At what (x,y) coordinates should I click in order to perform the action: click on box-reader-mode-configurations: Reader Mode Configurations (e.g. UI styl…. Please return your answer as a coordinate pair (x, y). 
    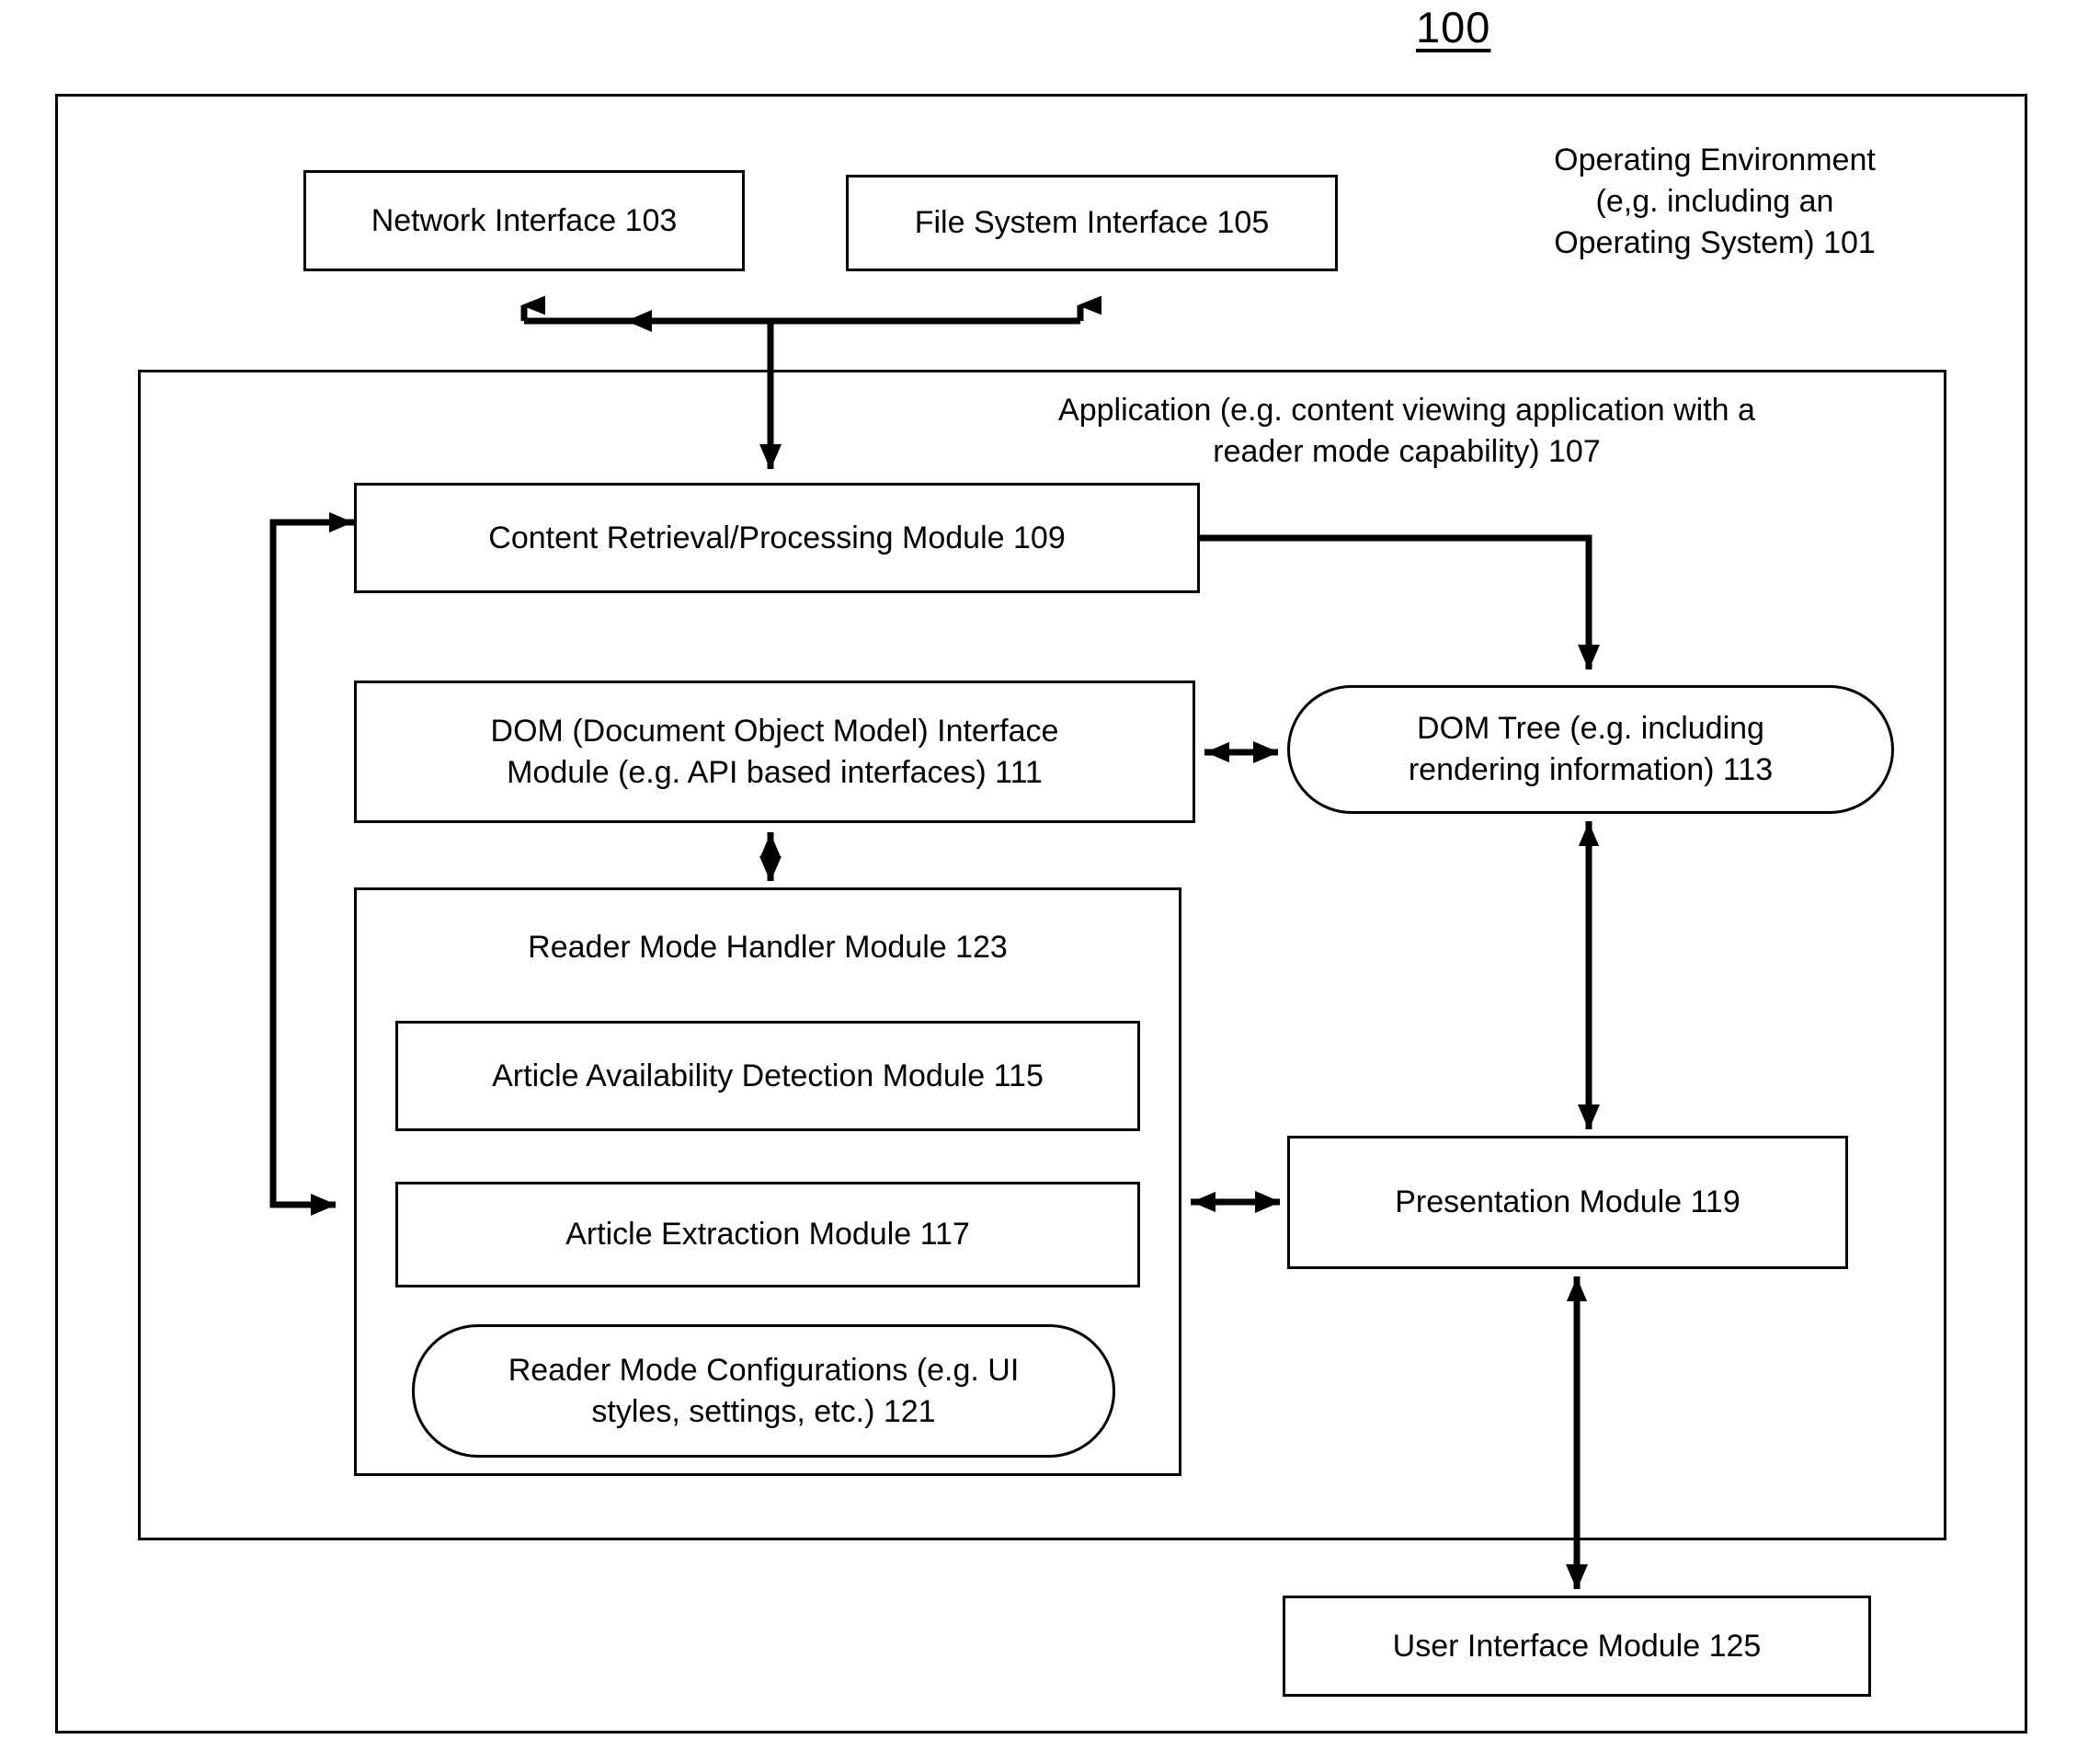
    Looking at the image, I should click on (764, 1391).